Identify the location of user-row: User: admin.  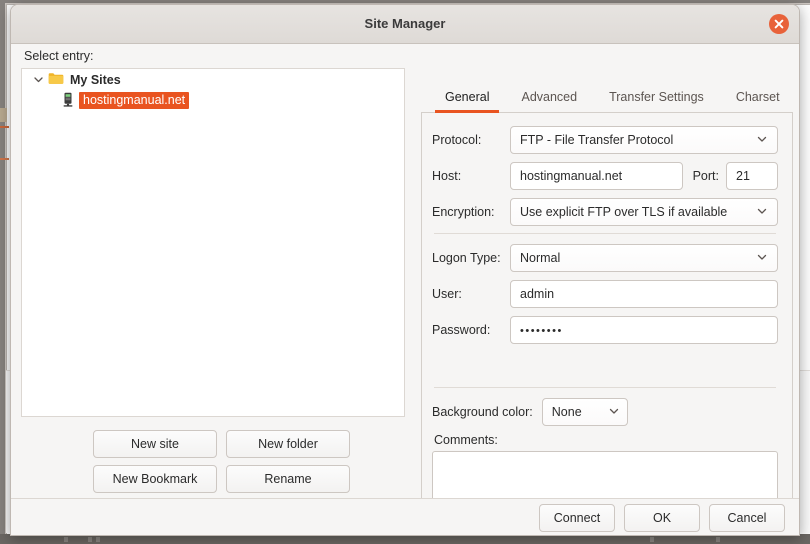
(605, 294).